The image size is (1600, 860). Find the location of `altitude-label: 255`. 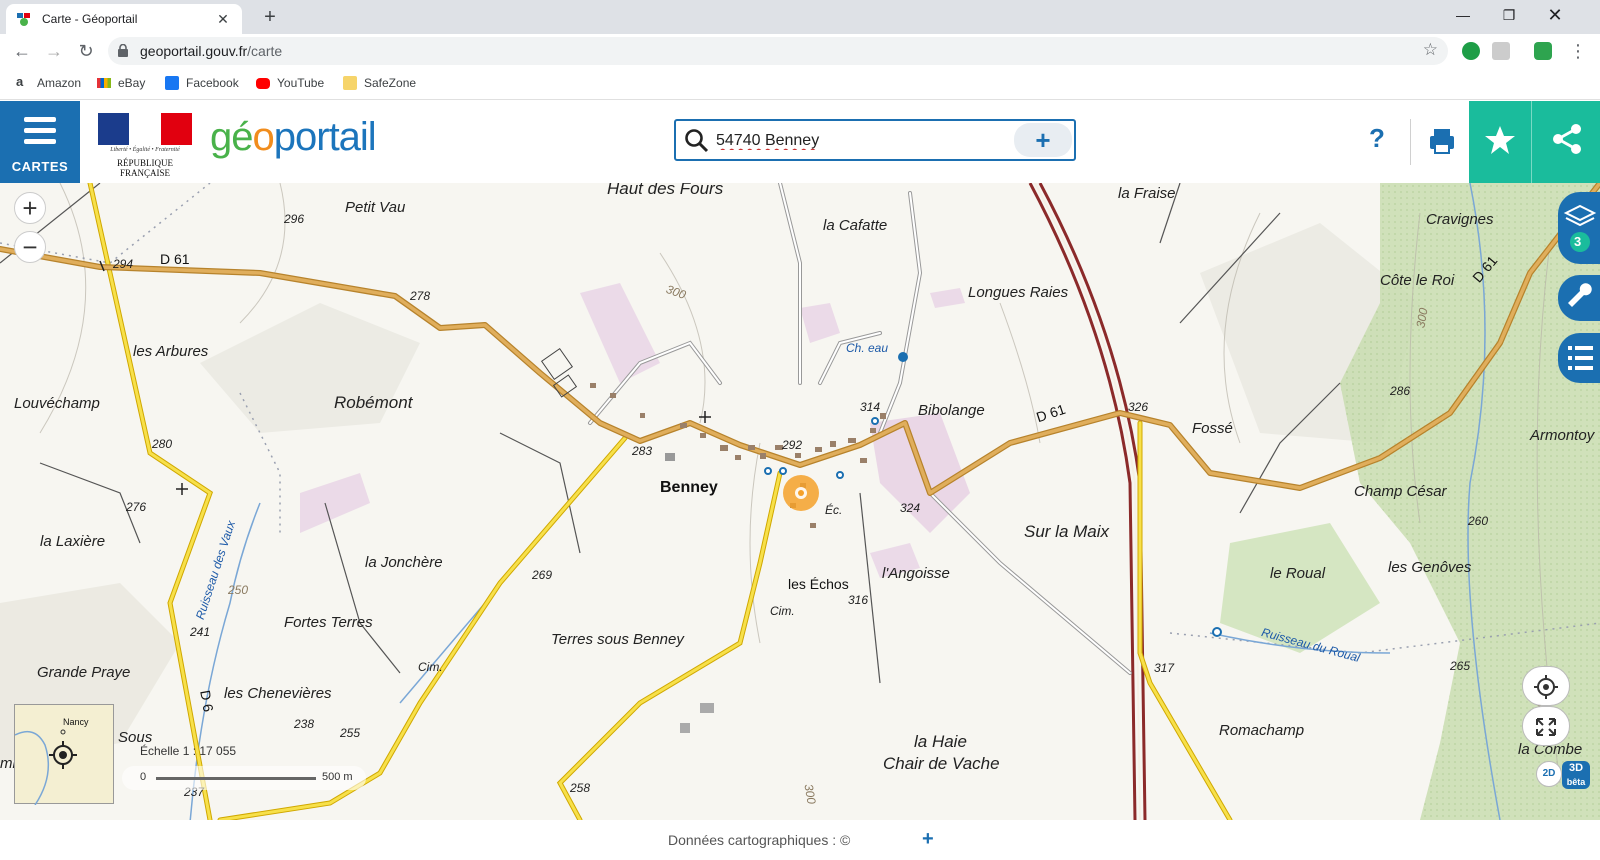

altitude-label: 255 is located at coordinates (350, 733).